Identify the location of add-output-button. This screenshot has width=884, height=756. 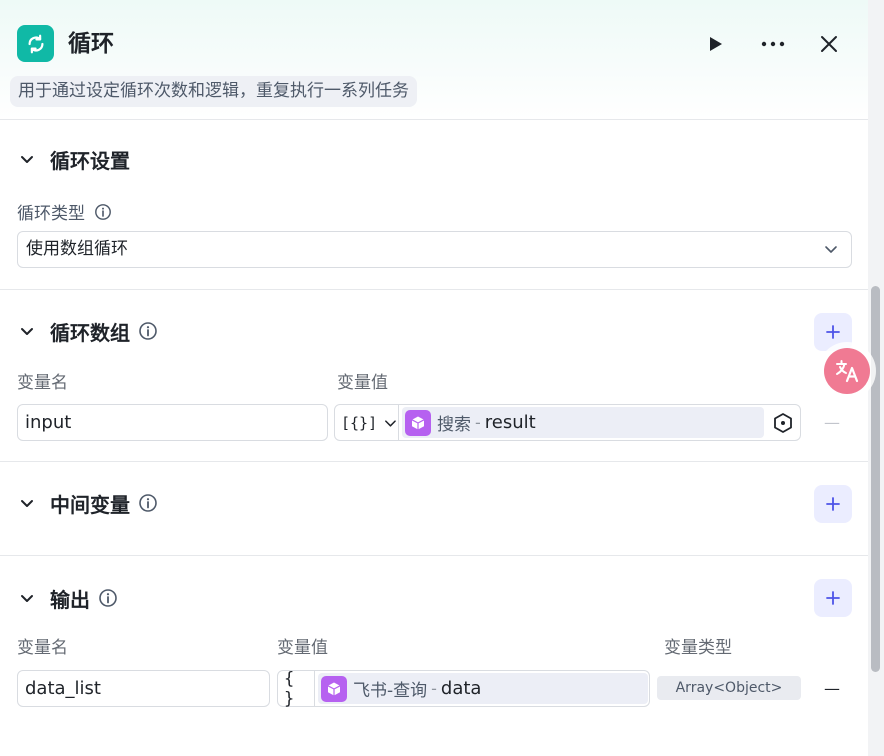
(833, 598).